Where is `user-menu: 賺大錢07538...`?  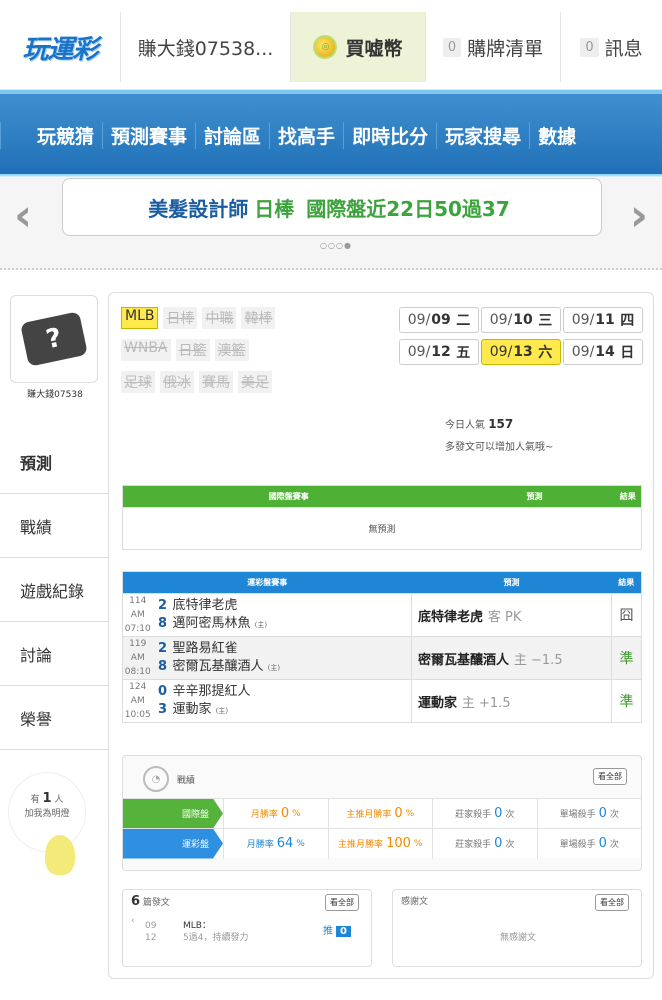
user-menu: 賺大錢07538... is located at coordinates (205, 47).